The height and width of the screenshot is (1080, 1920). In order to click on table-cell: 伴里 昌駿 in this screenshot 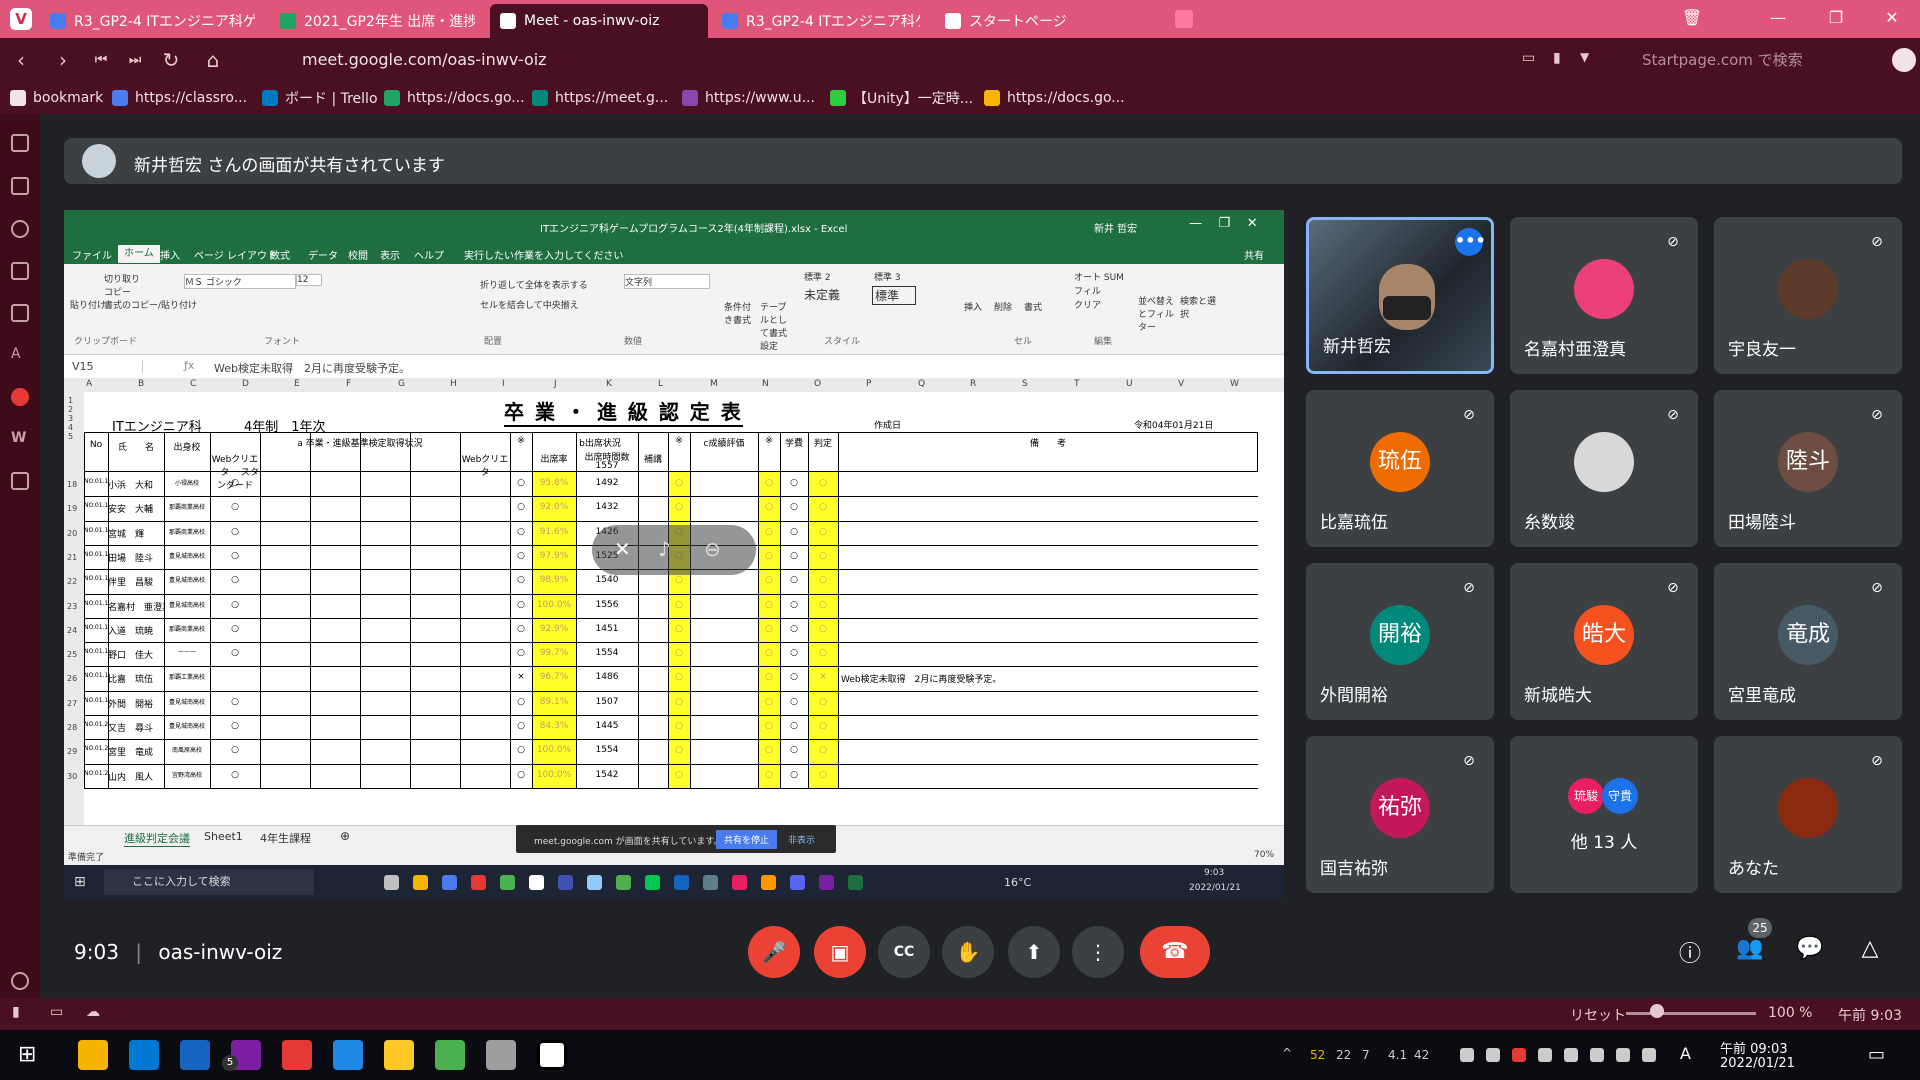, I will do `click(136, 581)`.